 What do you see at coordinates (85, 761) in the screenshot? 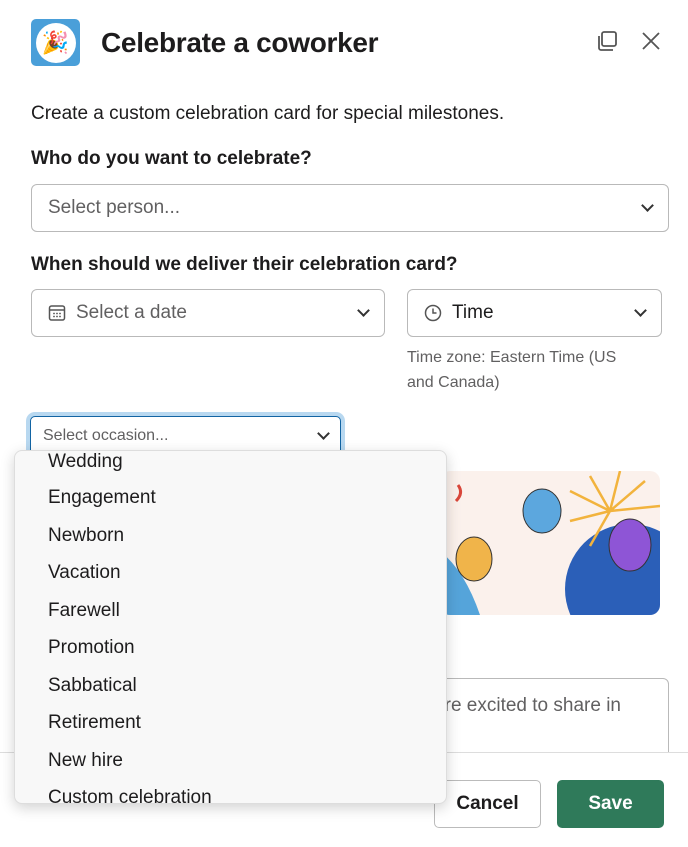
I see `option-new-hire: New hire` at bounding box center [85, 761].